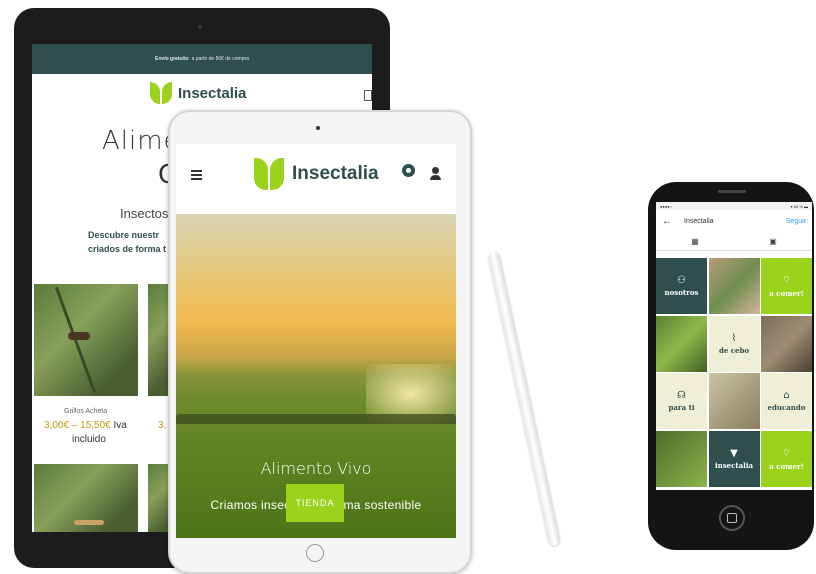  What do you see at coordinates (212, 93) in the screenshot?
I see `back-logo-text: Insectalia` at bounding box center [212, 93].